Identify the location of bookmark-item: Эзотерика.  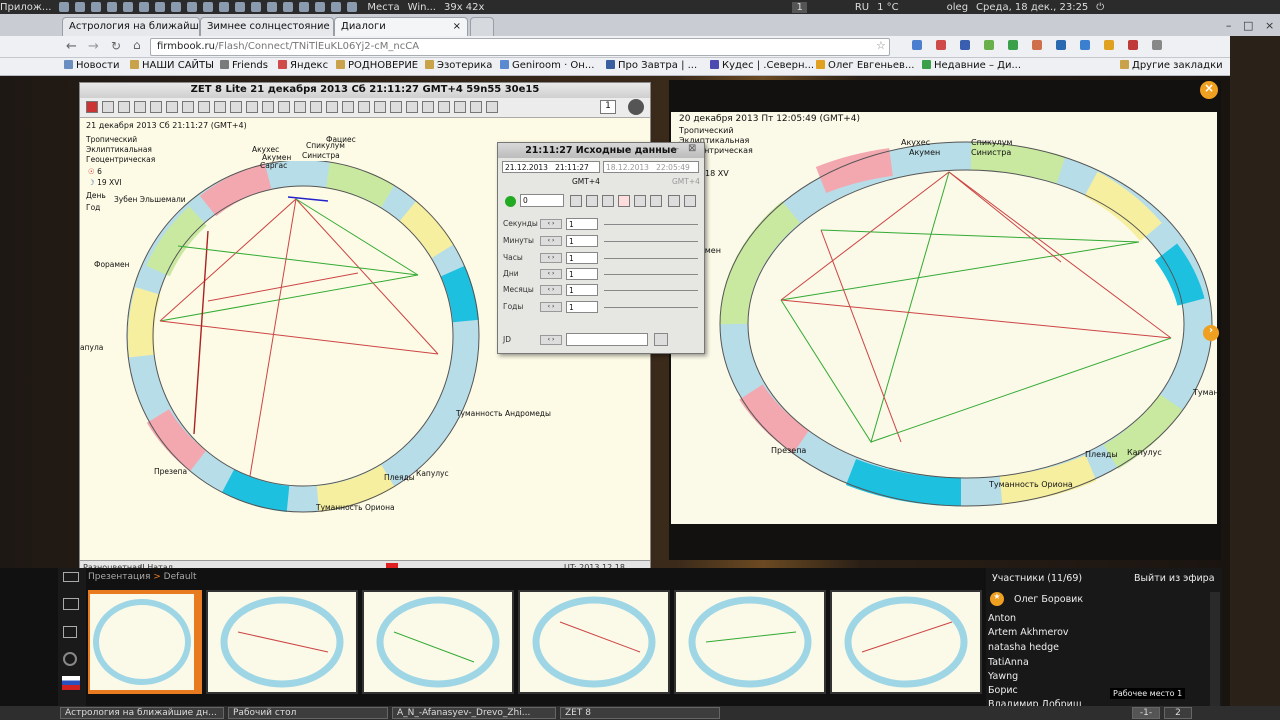
(458, 65).